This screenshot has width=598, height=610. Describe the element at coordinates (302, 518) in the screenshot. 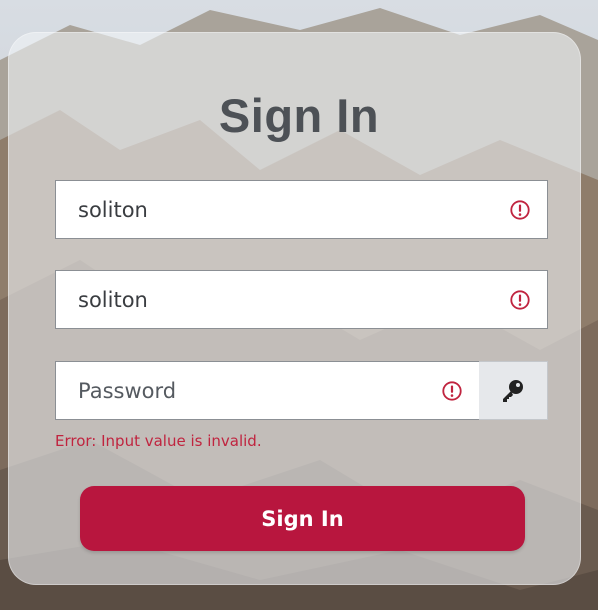

I see `sign-in-button: Sign In` at that location.